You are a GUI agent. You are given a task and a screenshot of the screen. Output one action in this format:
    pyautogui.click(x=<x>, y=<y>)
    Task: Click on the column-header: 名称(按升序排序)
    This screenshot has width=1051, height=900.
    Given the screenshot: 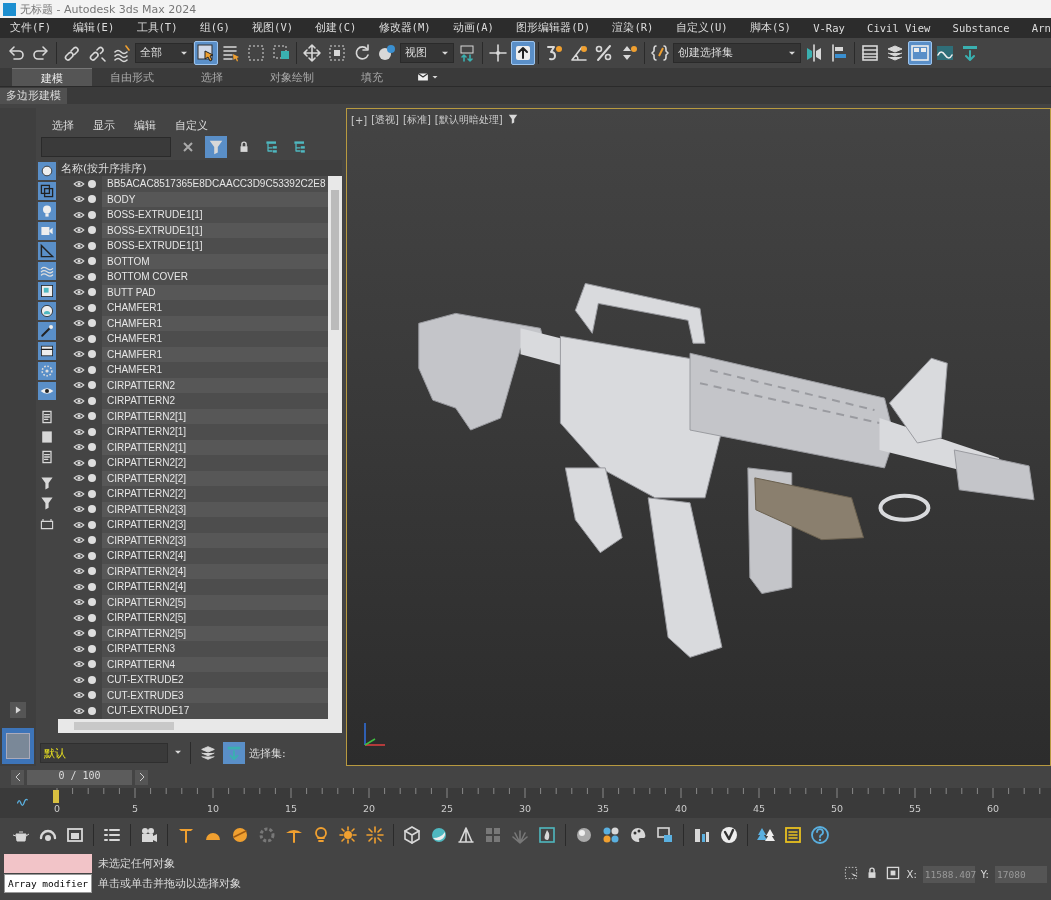 What is the action you would take?
    pyautogui.click(x=200, y=168)
    